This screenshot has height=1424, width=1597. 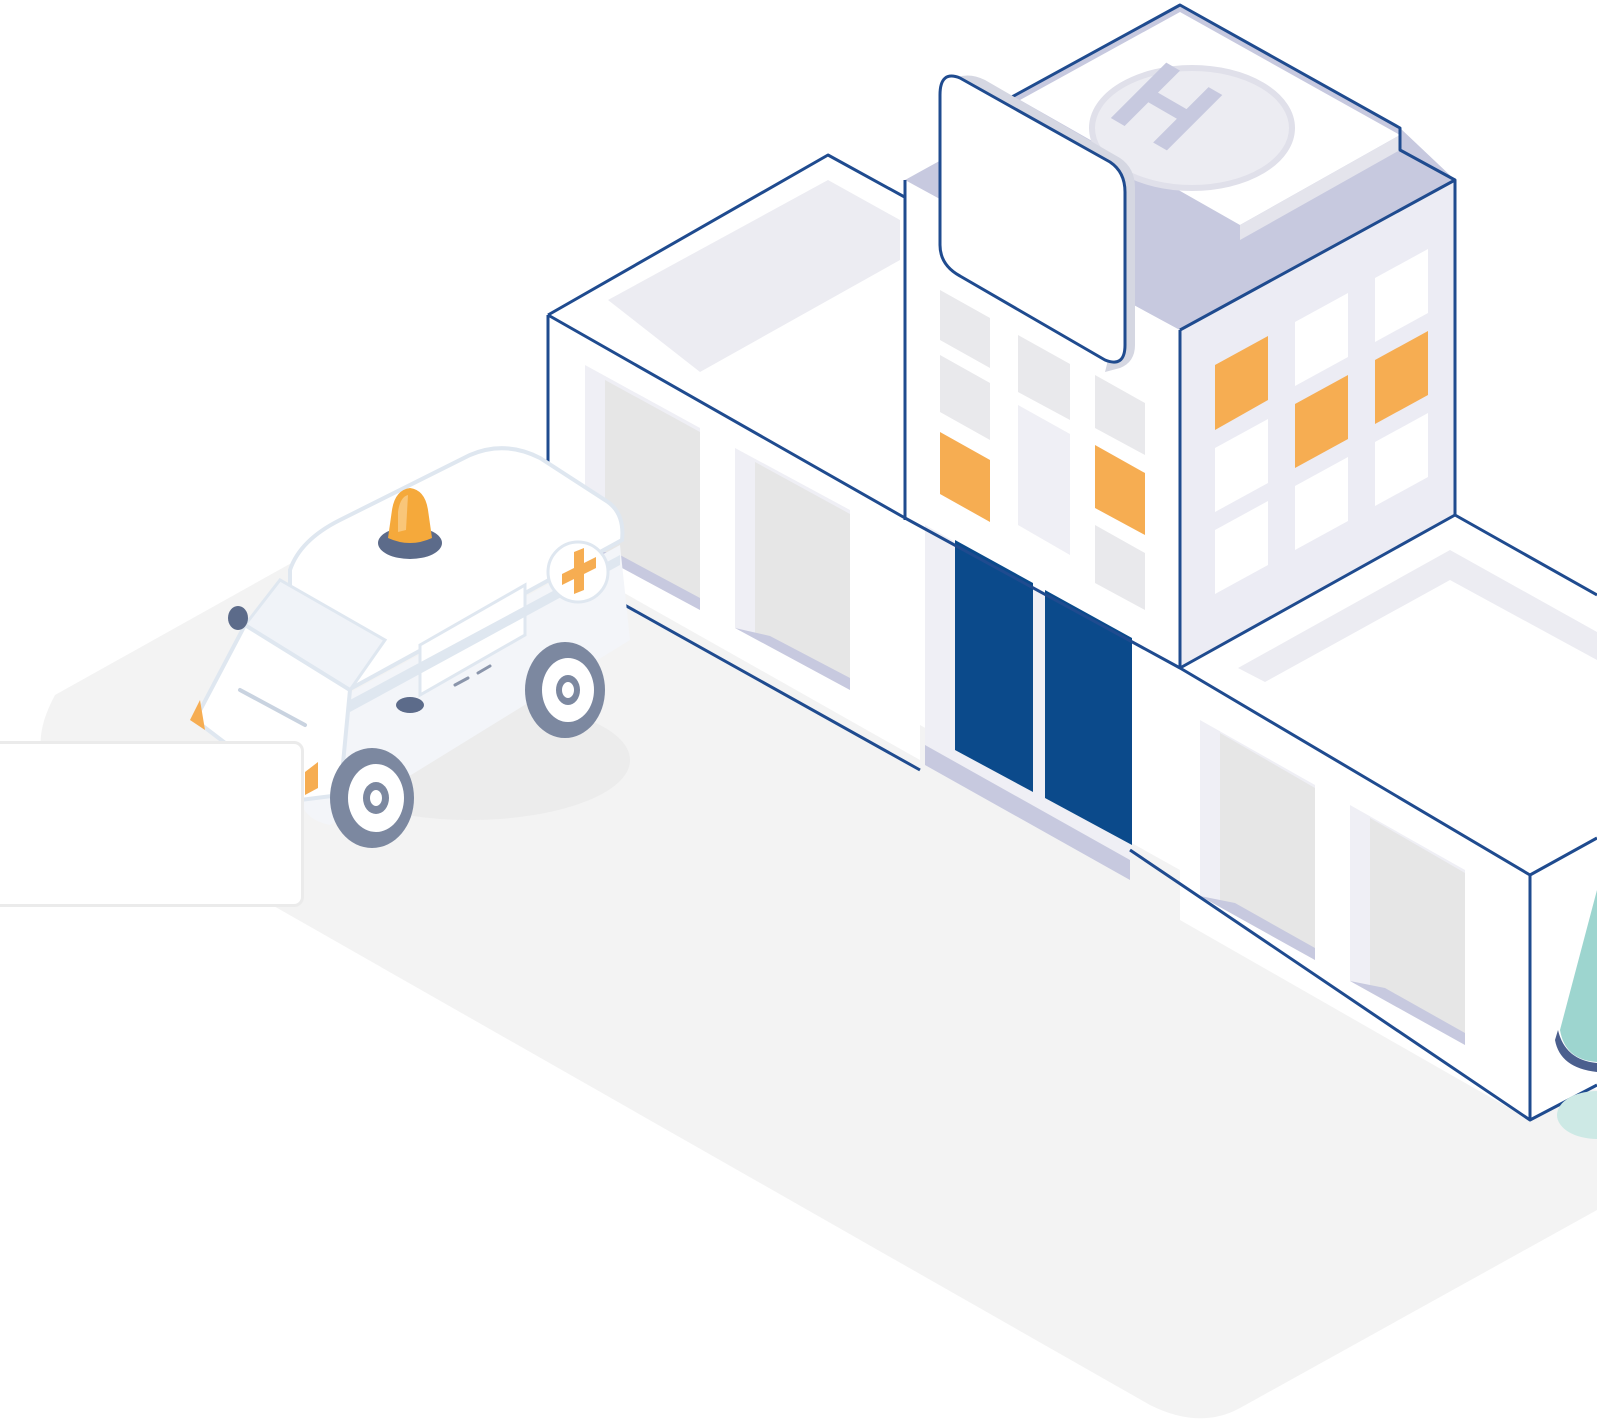 I want to click on side-marker, so click(x=410, y=705).